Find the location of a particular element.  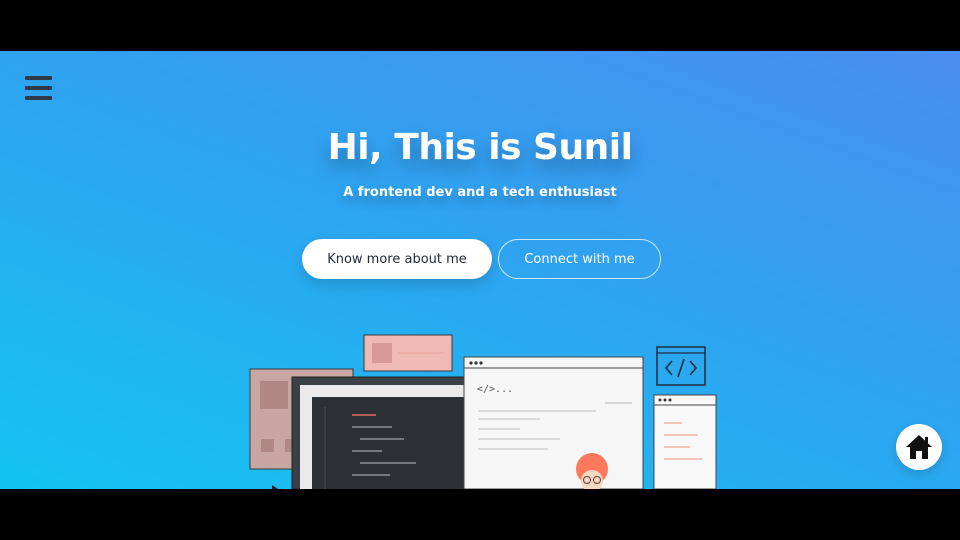

home-icon is located at coordinates (919, 447).